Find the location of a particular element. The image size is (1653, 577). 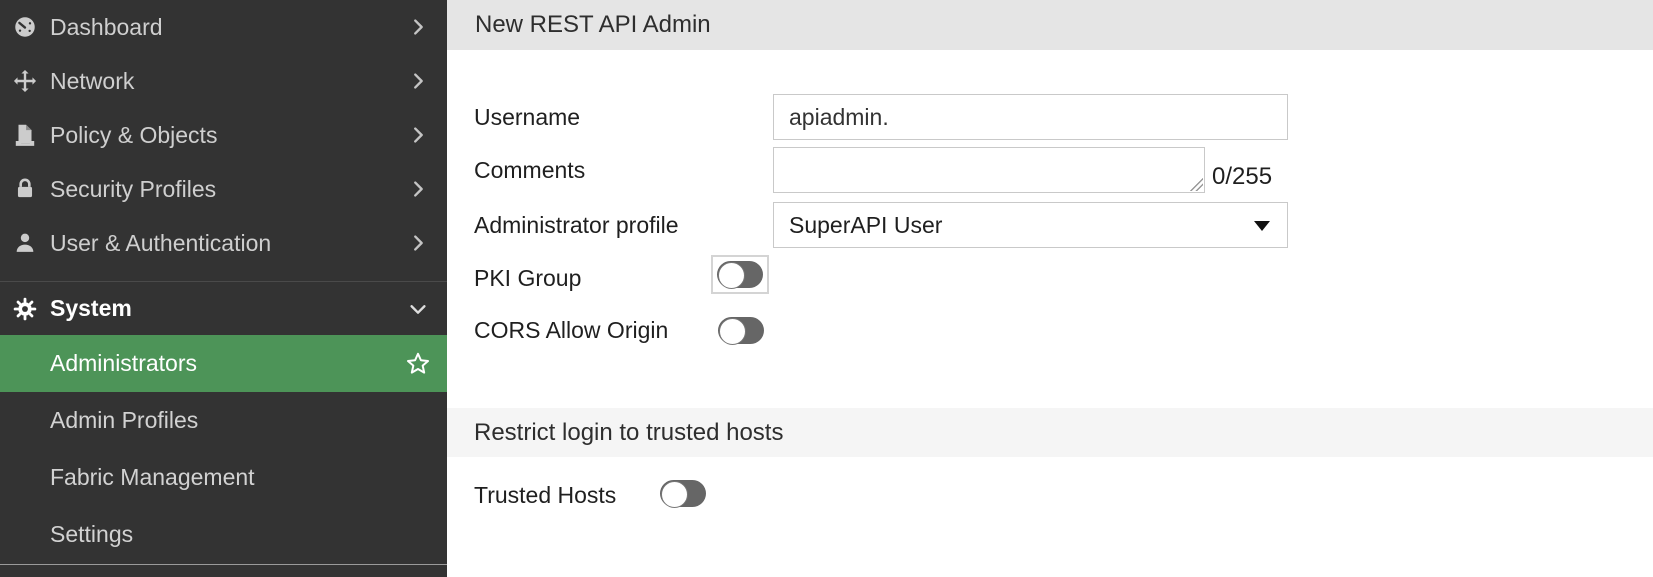

administrator-profile-select: SuperAPI User is located at coordinates (1030, 225).